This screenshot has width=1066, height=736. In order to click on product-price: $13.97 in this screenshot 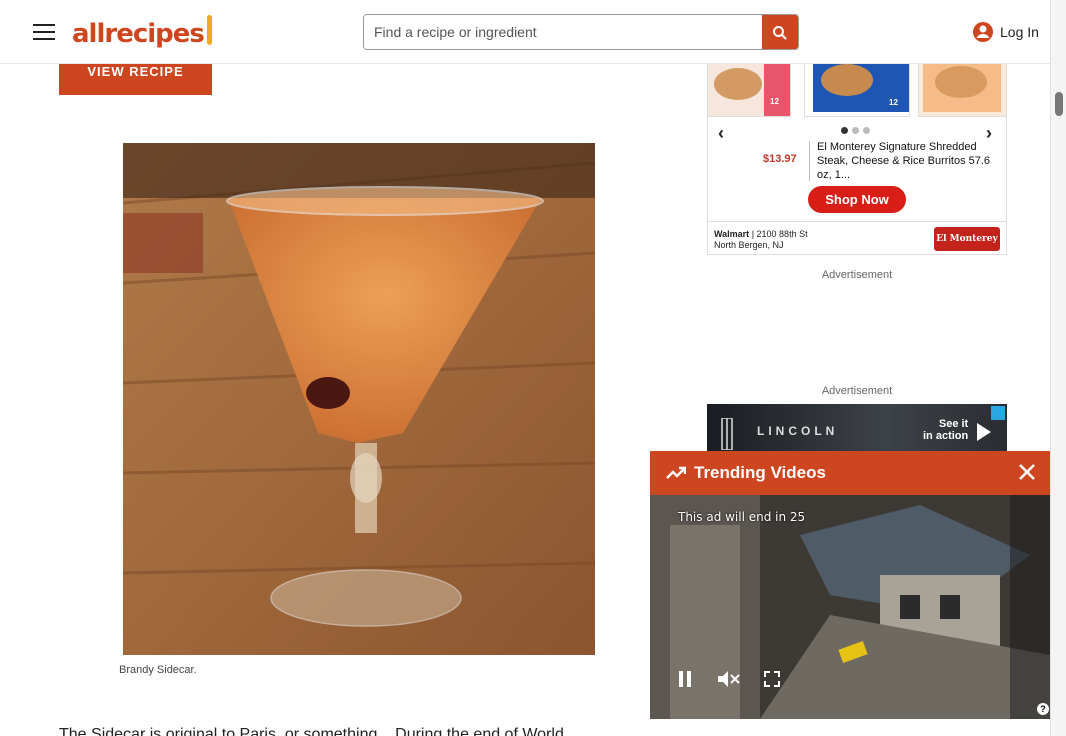, I will do `click(780, 159)`.